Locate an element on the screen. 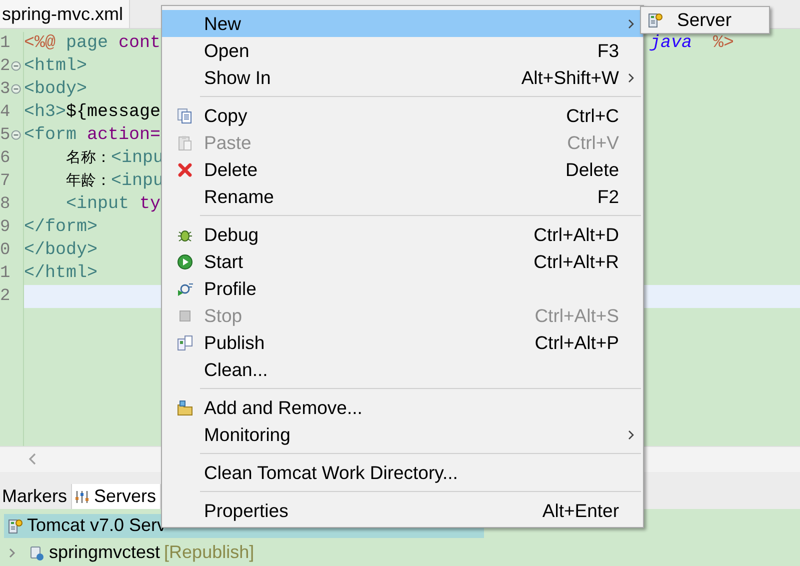 This screenshot has width=800, height=566. code-token: 名称： is located at coordinates (88, 158).